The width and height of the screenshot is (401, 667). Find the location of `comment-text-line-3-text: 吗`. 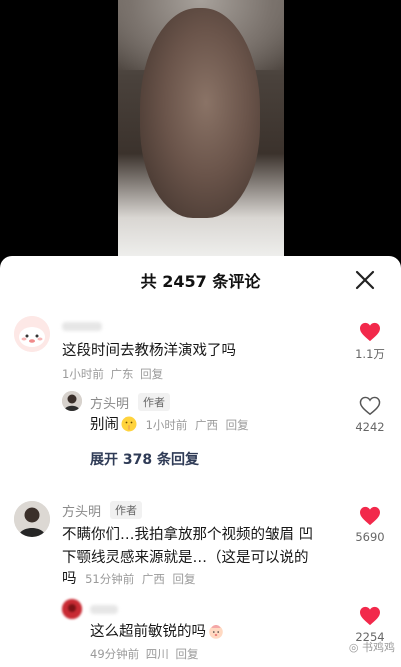

comment-text-line-3-text: 吗 is located at coordinates (69, 579).